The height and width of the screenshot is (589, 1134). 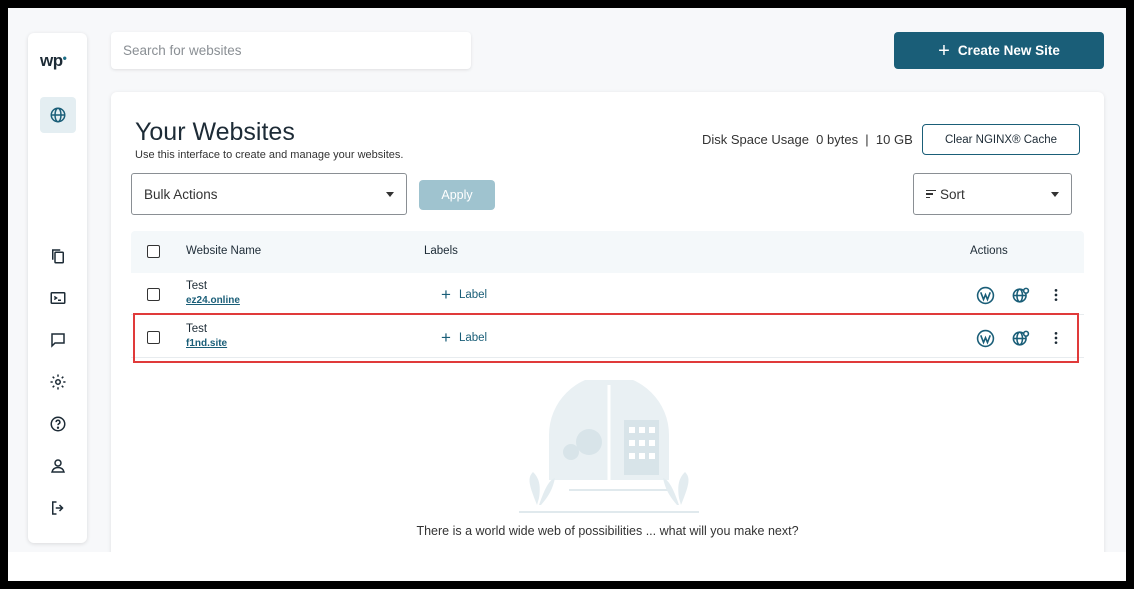 What do you see at coordinates (952, 194) in the screenshot?
I see `sort-label: Sort` at bounding box center [952, 194].